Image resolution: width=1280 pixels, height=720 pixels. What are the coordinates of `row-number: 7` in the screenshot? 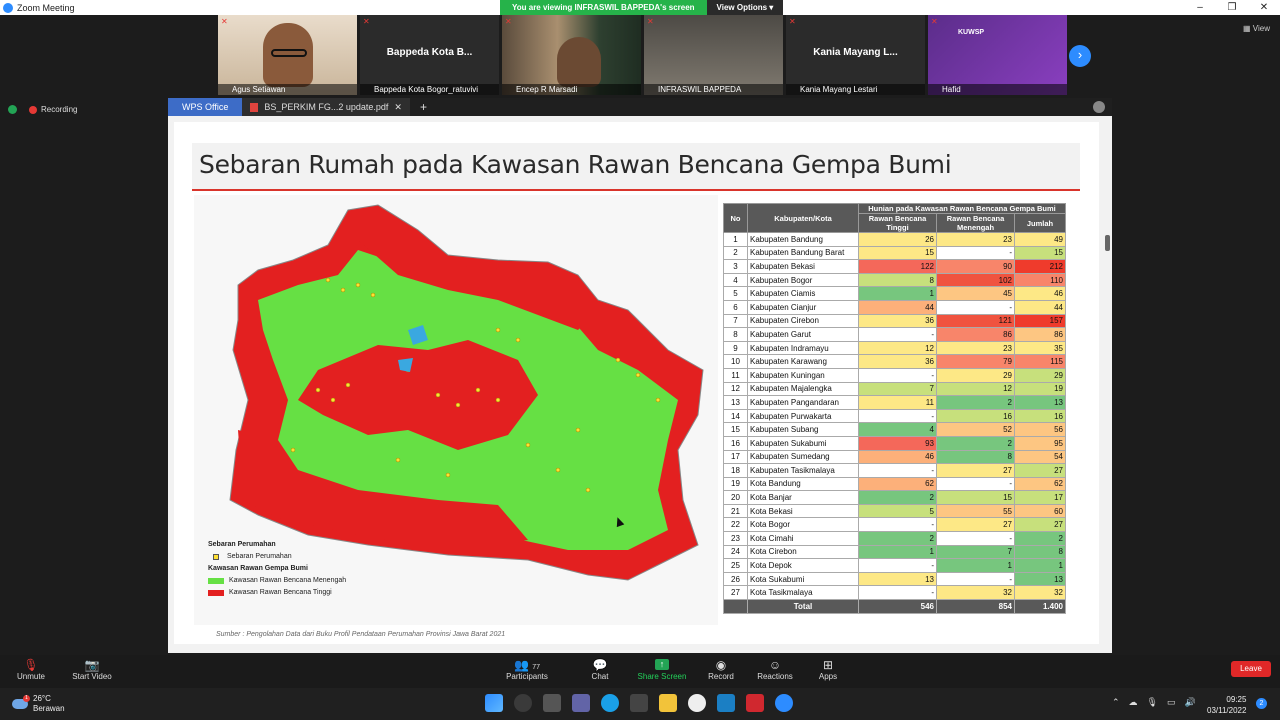 It's located at (735, 321).